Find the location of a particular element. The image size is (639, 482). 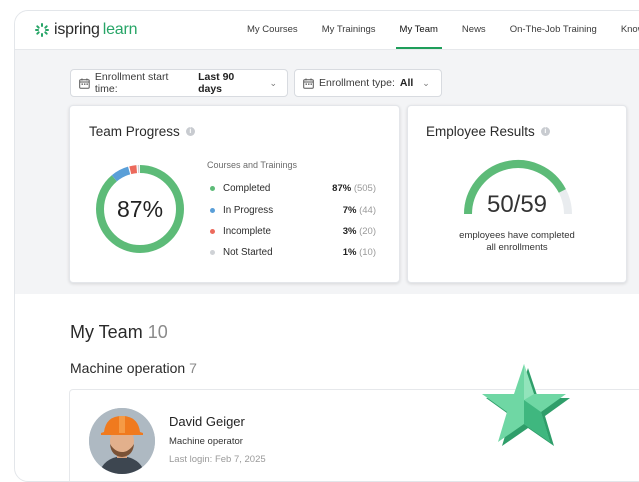

start-time-value: Last 90 days is located at coordinates (216, 83).